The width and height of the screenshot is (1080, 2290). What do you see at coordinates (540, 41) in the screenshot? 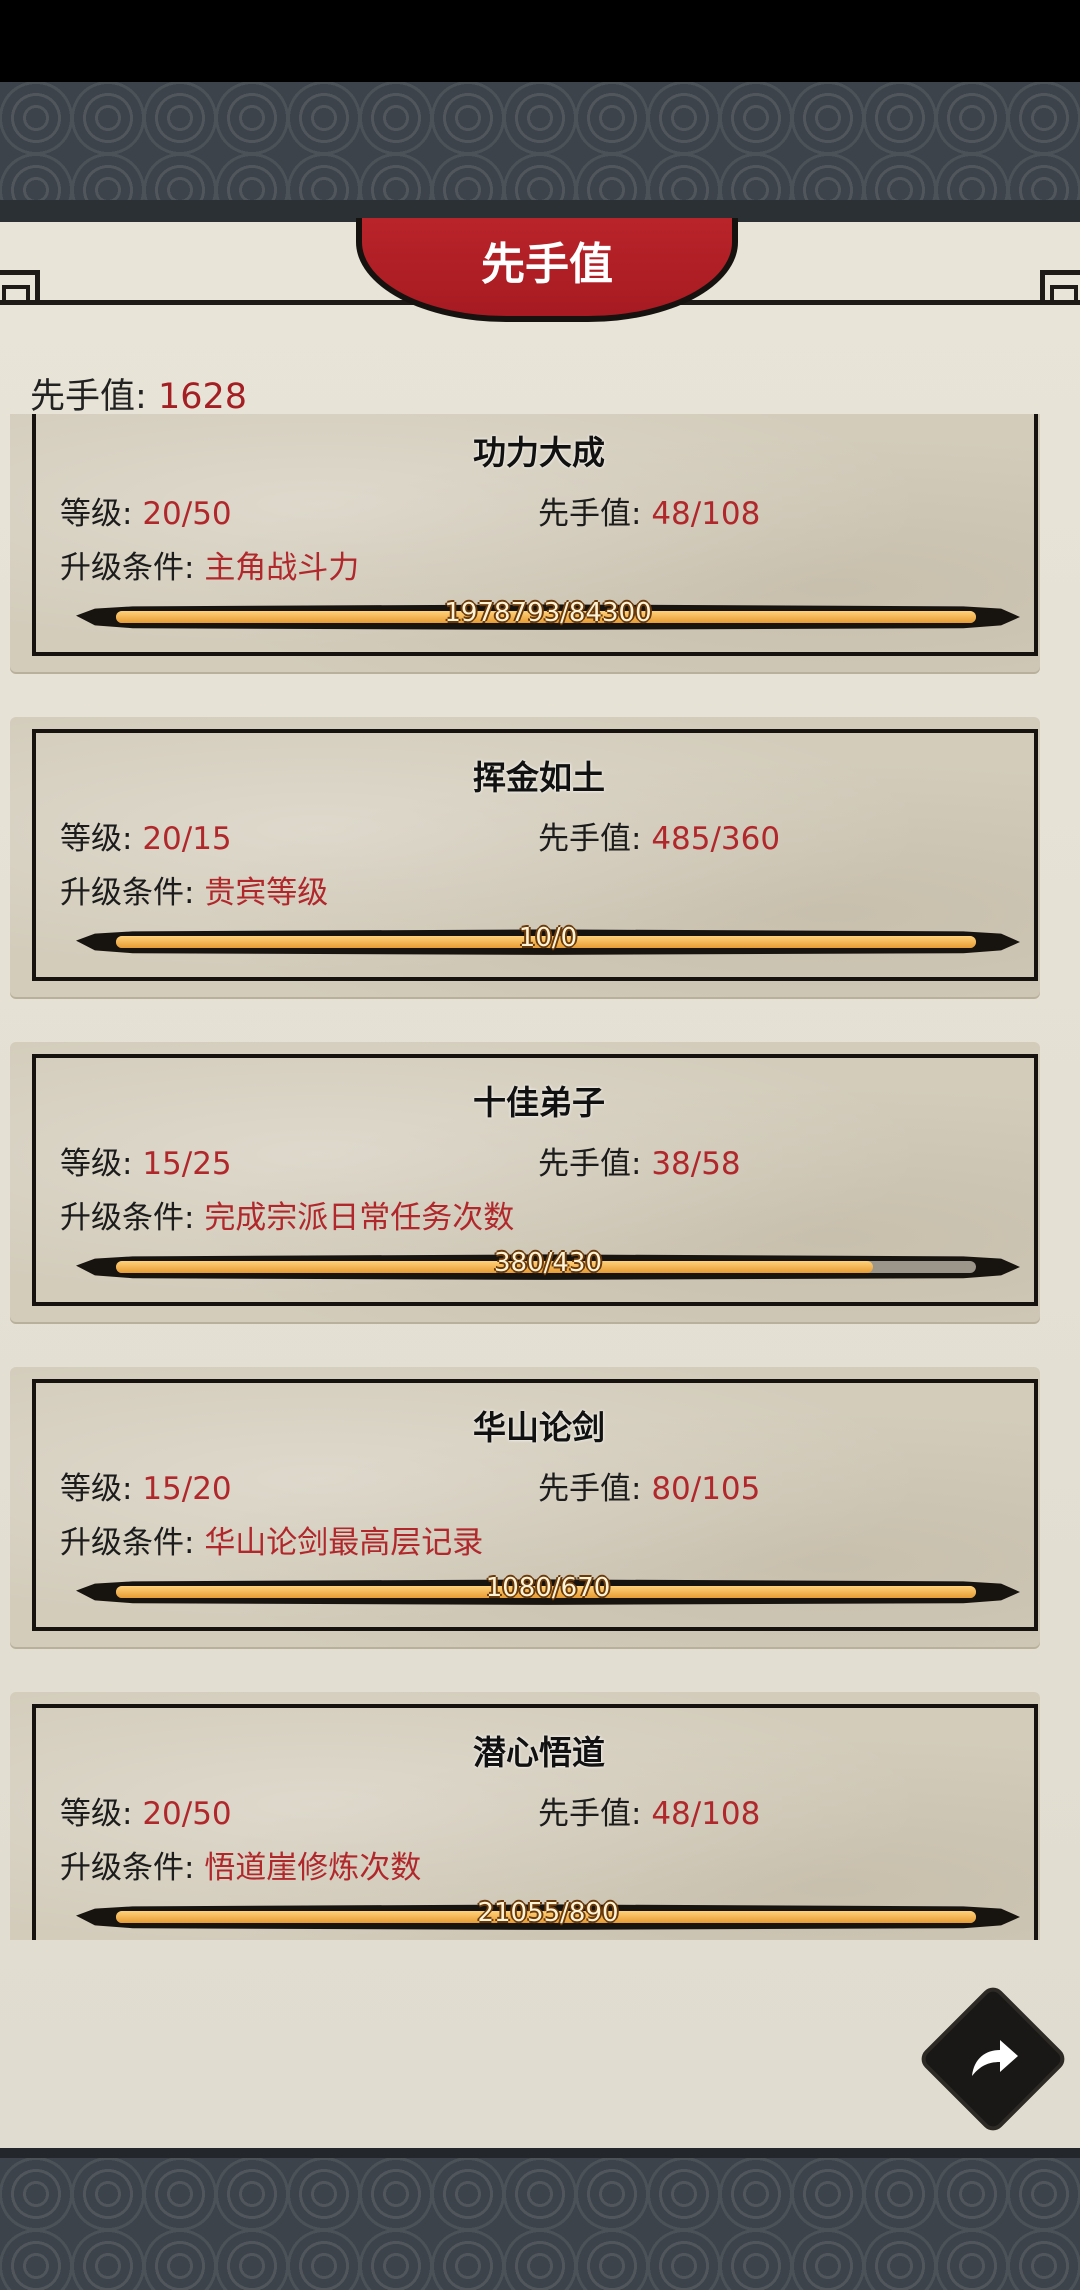
I see `status-bar` at bounding box center [540, 41].